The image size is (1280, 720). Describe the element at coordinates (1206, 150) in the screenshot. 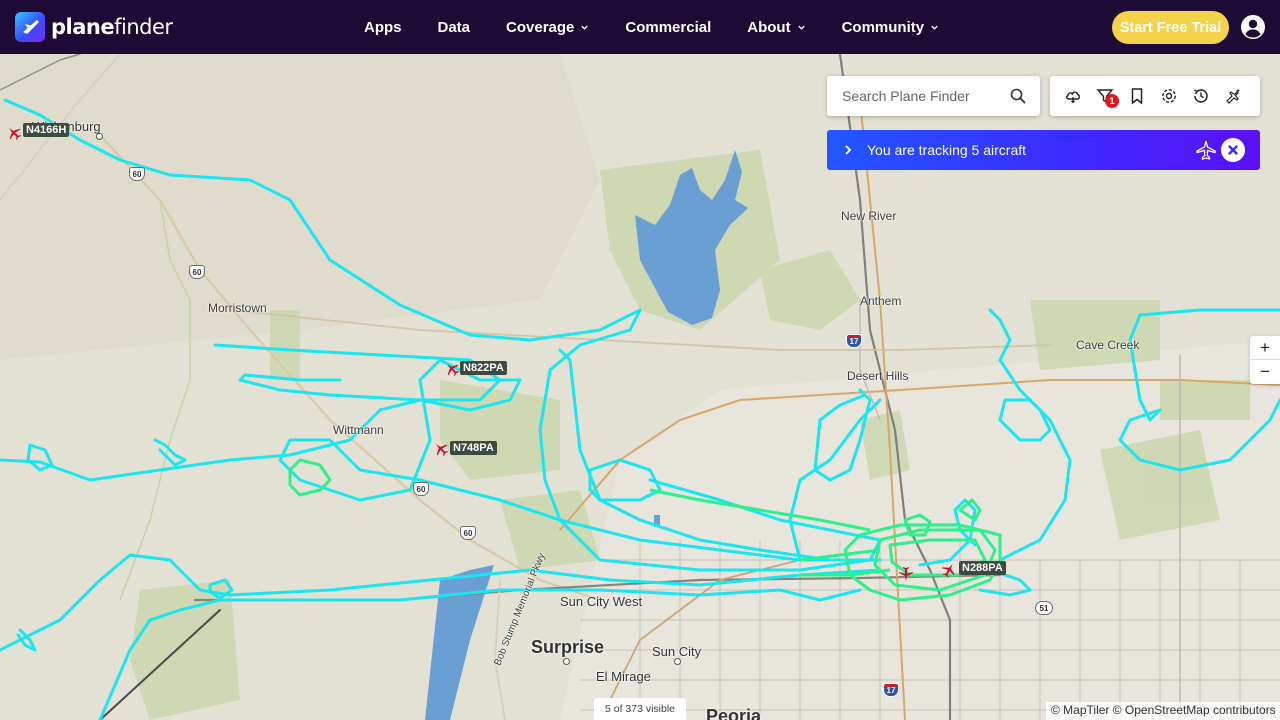

I see `plane-outline-icon` at that location.